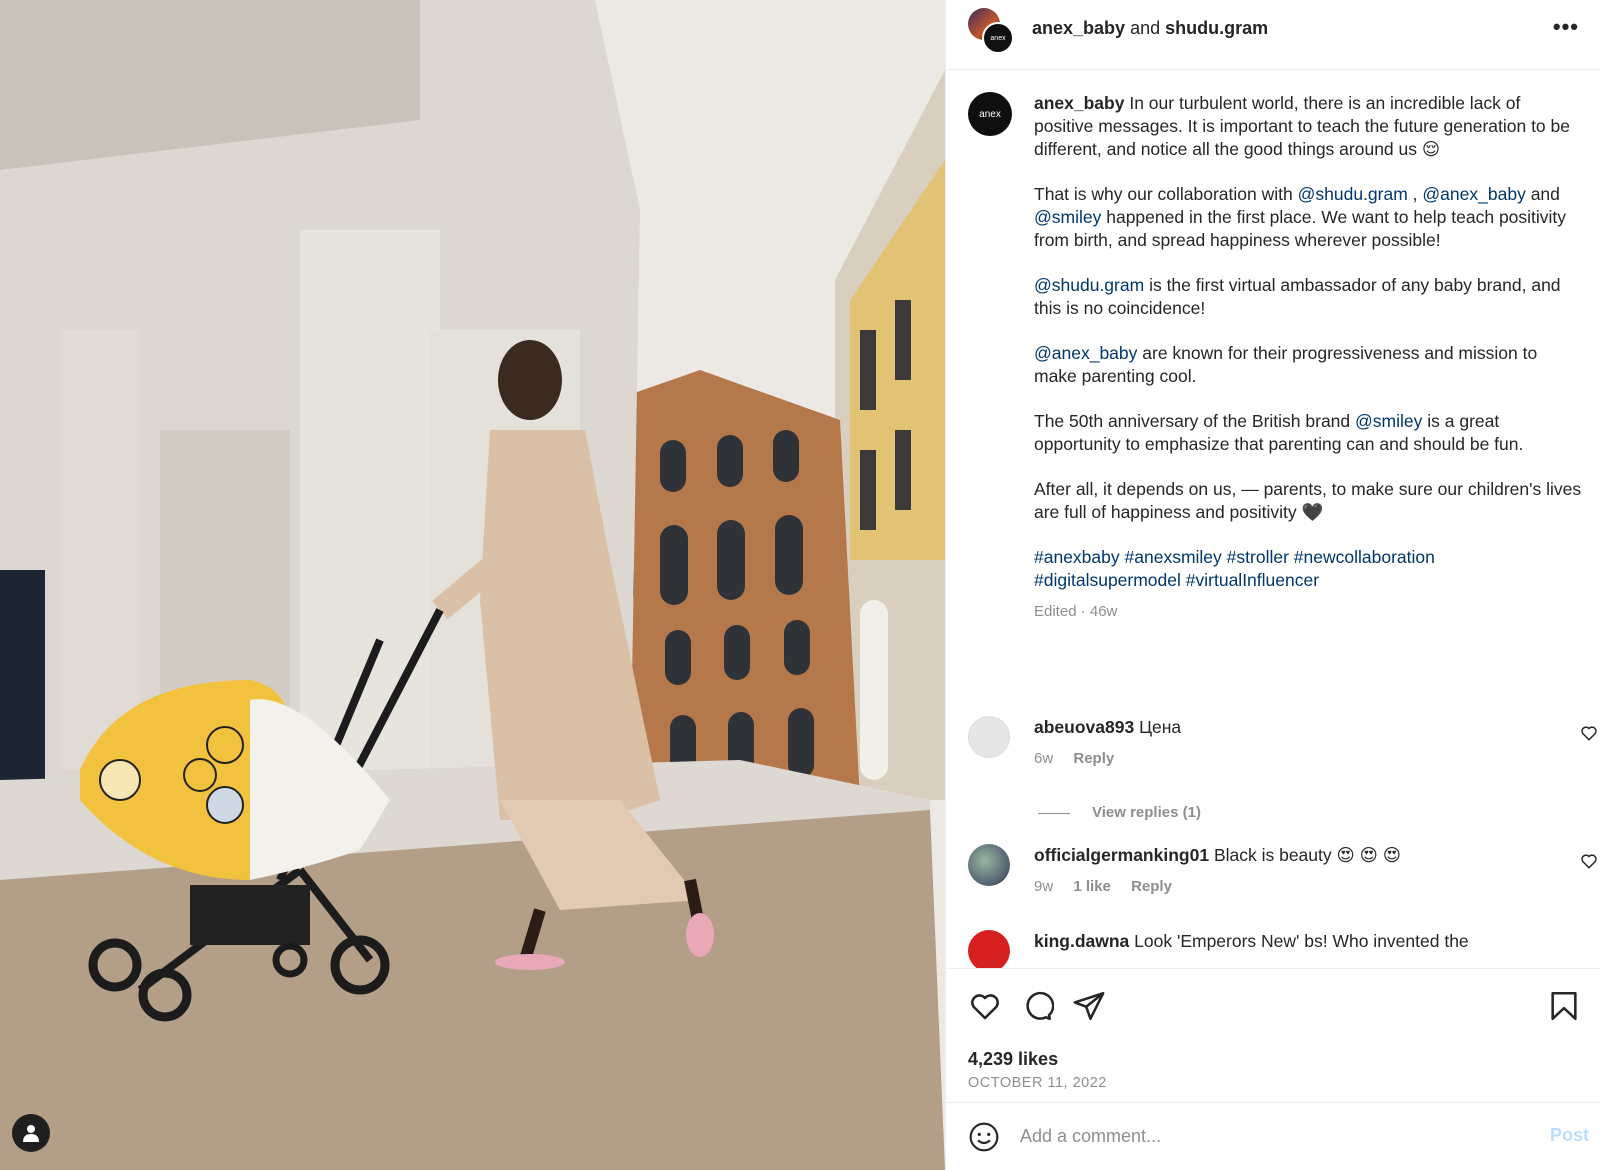 The image size is (1600, 1170). What do you see at coordinates (1415, 194) in the screenshot?
I see `caption-paragraph-2b: ,` at bounding box center [1415, 194].